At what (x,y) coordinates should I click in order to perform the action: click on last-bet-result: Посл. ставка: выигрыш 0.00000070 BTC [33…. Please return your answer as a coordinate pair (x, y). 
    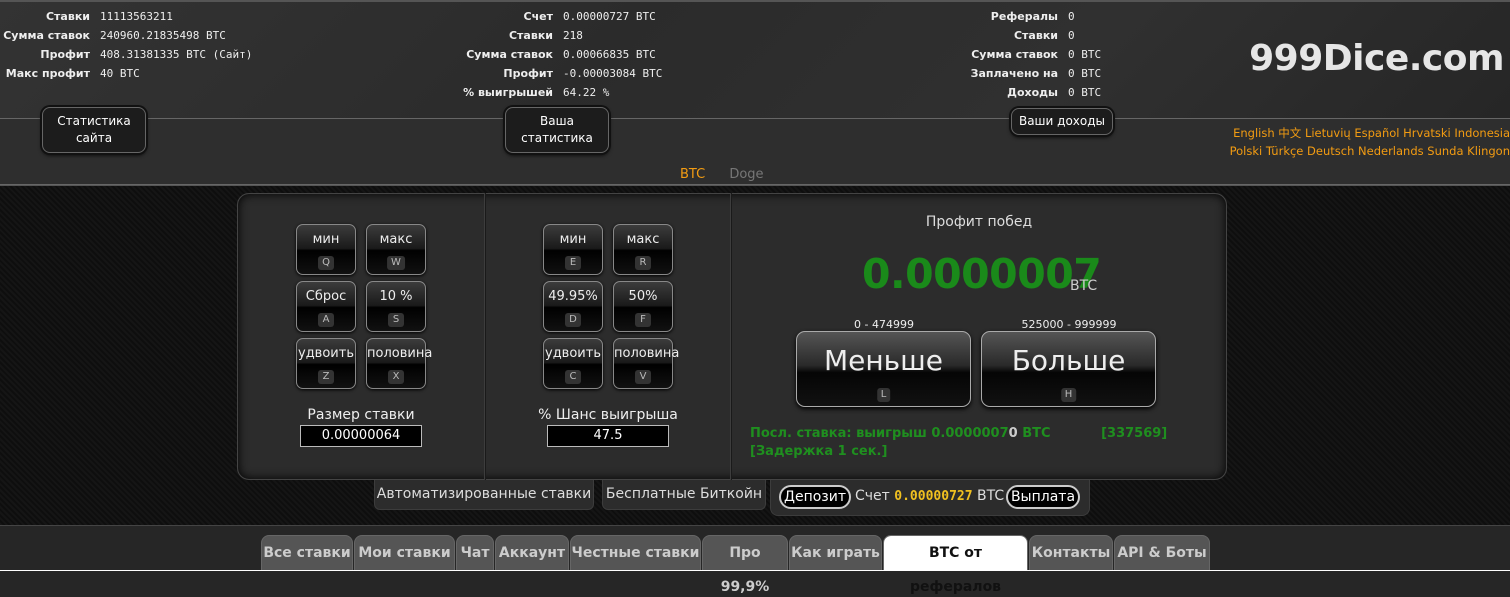
    Looking at the image, I should click on (985, 443).